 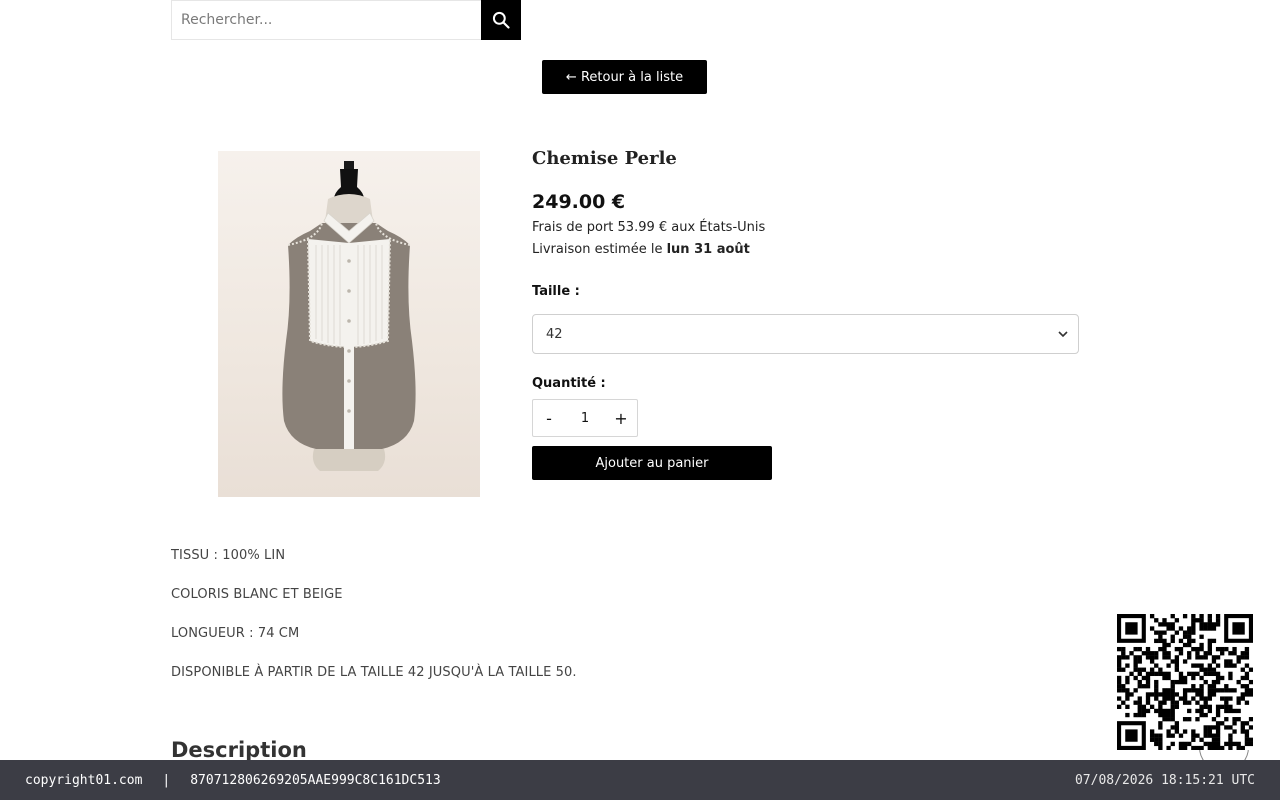 I want to click on chevron-down-icon, so click(x=1063, y=334).